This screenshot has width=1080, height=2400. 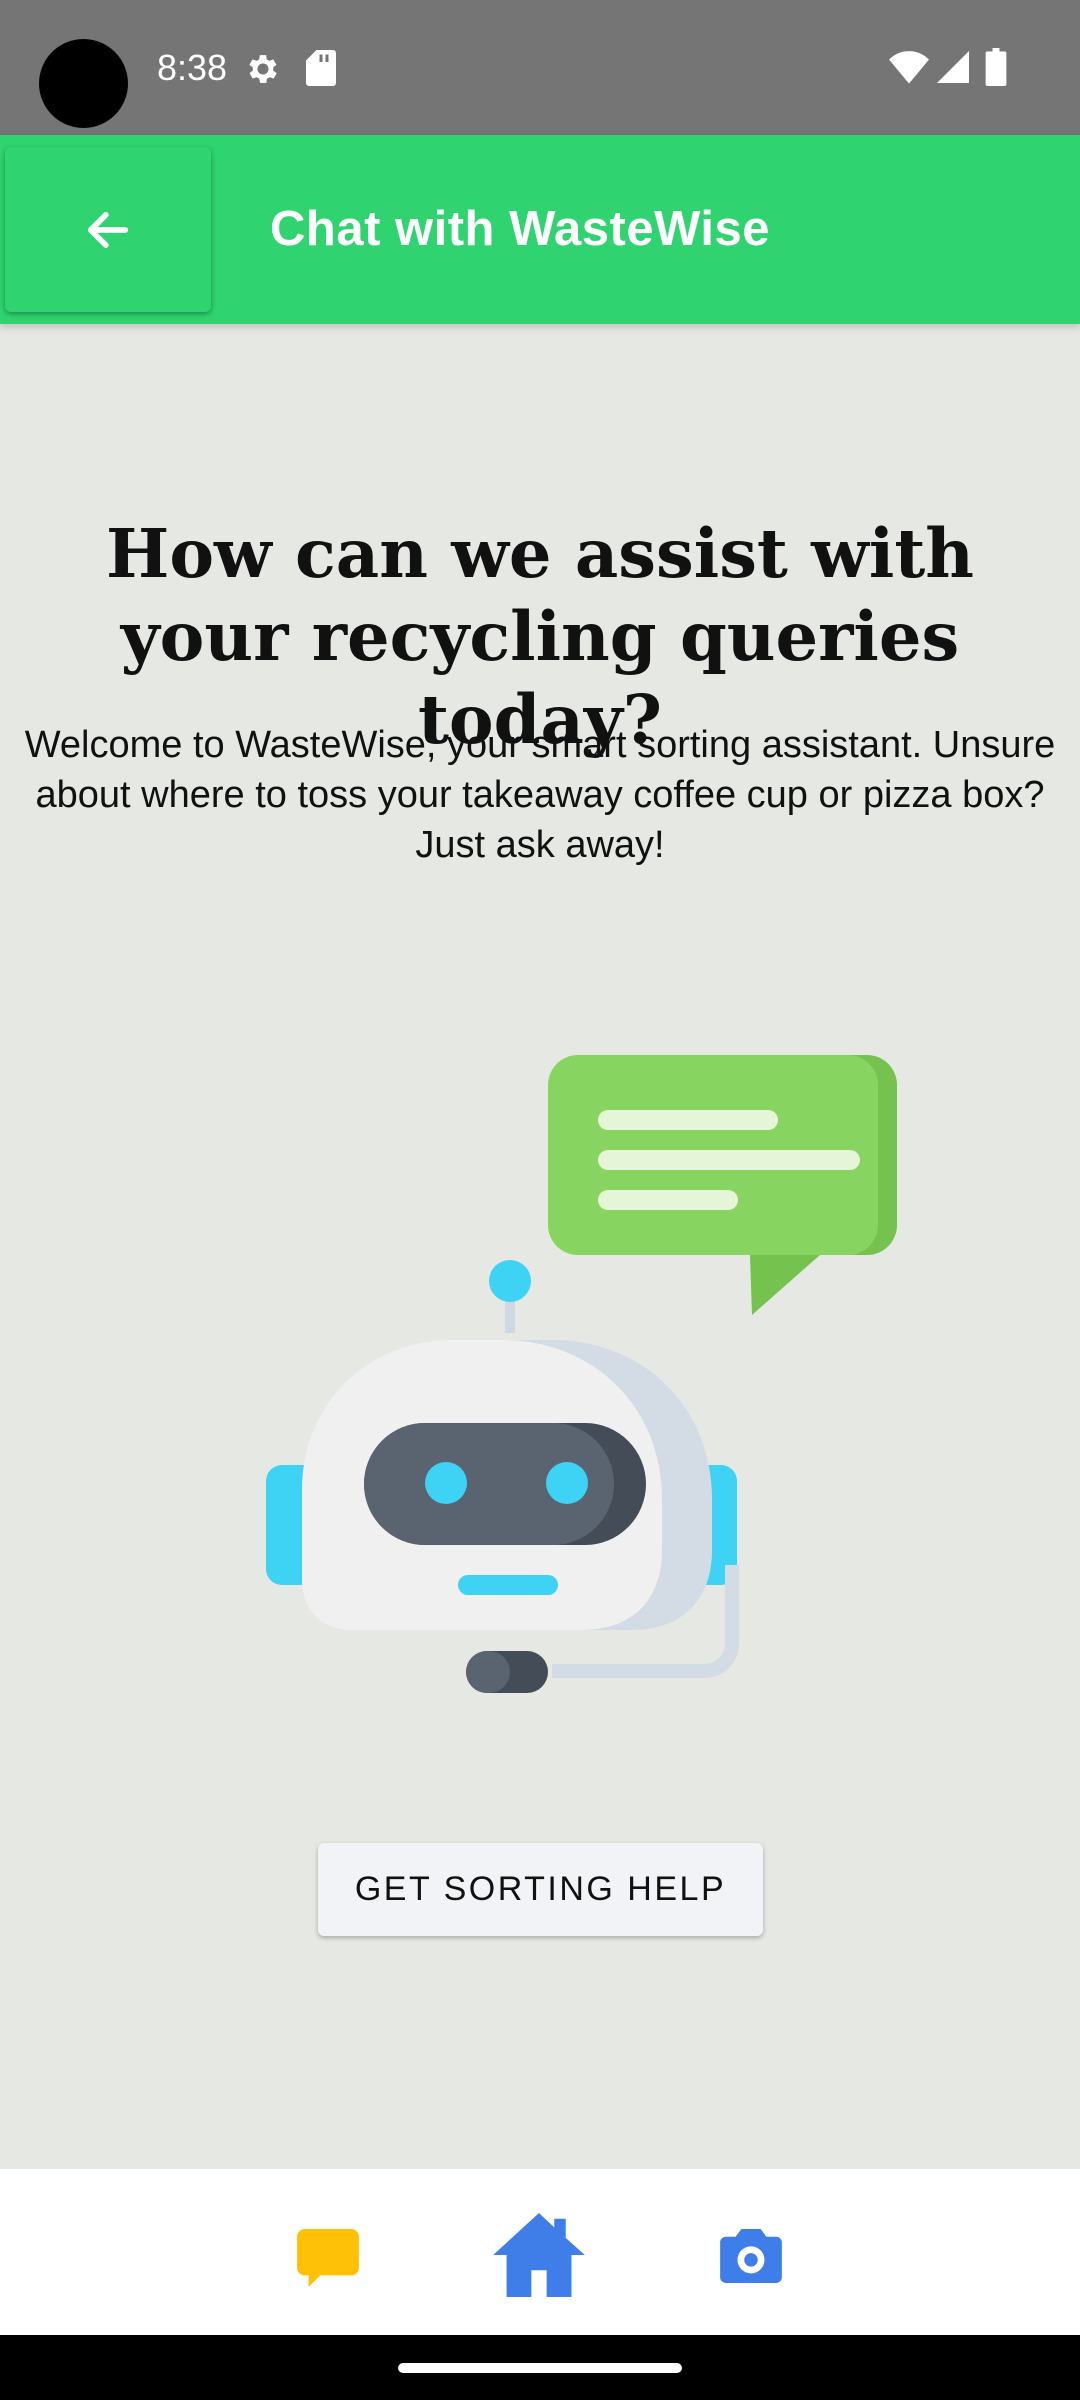 I want to click on home-gesture-handle, so click(x=540, y=2368).